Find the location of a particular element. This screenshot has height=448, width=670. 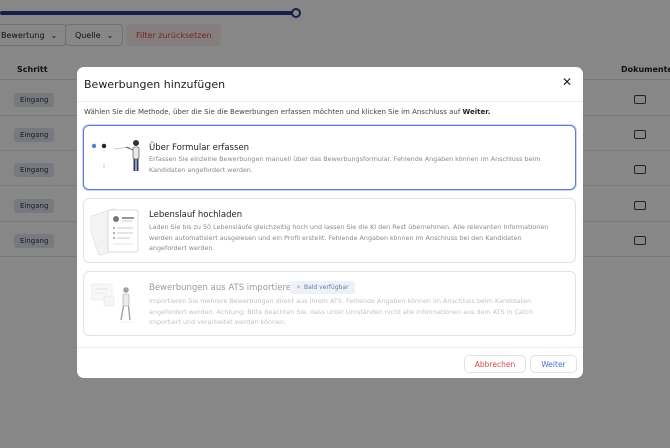

close-icon: ✕ is located at coordinates (567, 82).